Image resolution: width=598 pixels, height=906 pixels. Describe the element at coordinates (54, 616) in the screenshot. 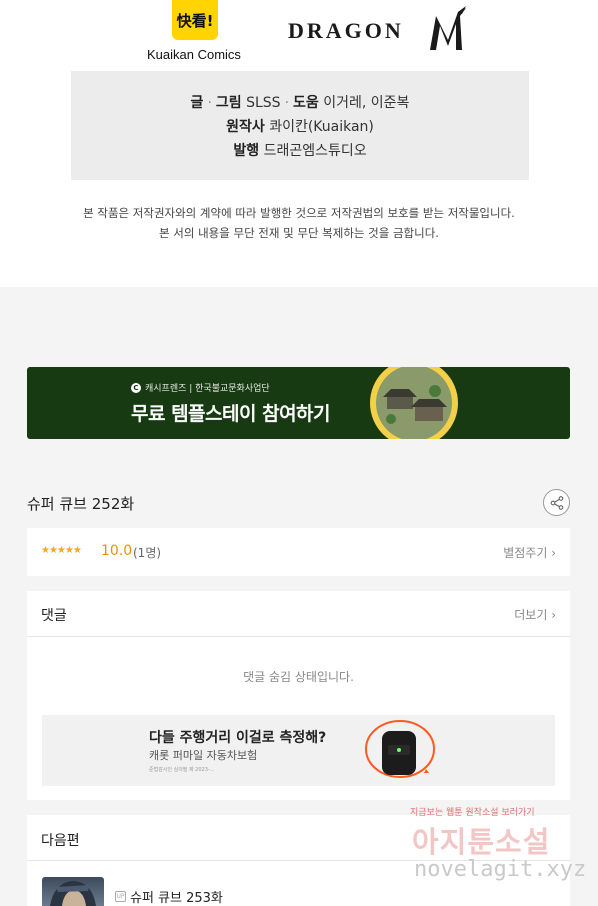

I see `comment-label: 댓글` at that location.